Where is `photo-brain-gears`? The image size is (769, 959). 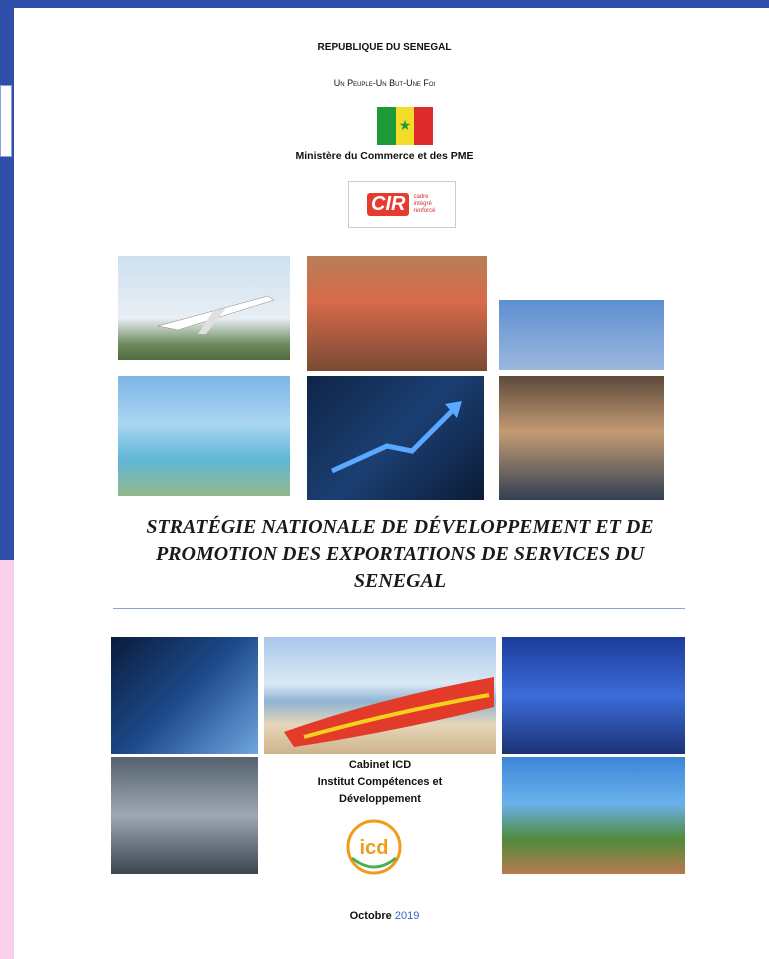 photo-brain-gears is located at coordinates (593, 695).